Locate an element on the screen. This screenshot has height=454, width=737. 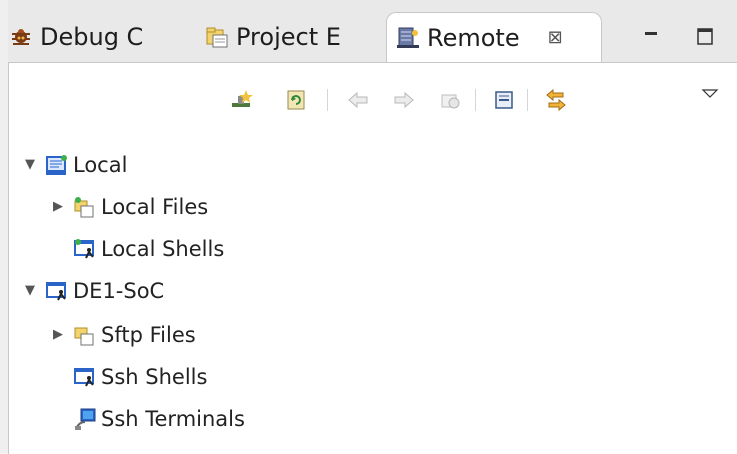
tab-label: Project E is located at coordinates (288, 37).